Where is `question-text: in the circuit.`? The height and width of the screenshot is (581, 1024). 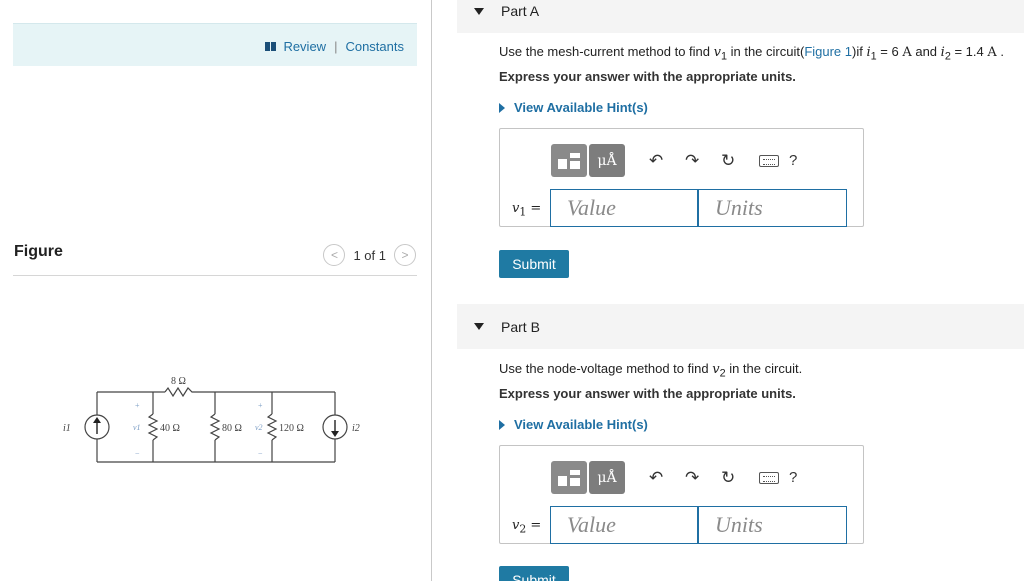 question-text: in the circuit. is located at coordinates (764, 368).